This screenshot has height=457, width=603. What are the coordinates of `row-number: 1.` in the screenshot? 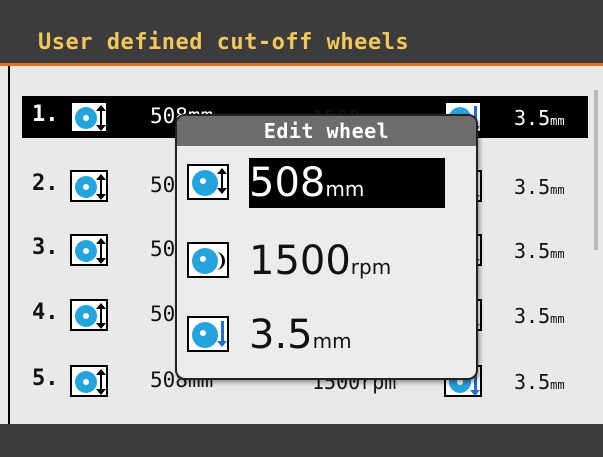 It's located at (45, 114).